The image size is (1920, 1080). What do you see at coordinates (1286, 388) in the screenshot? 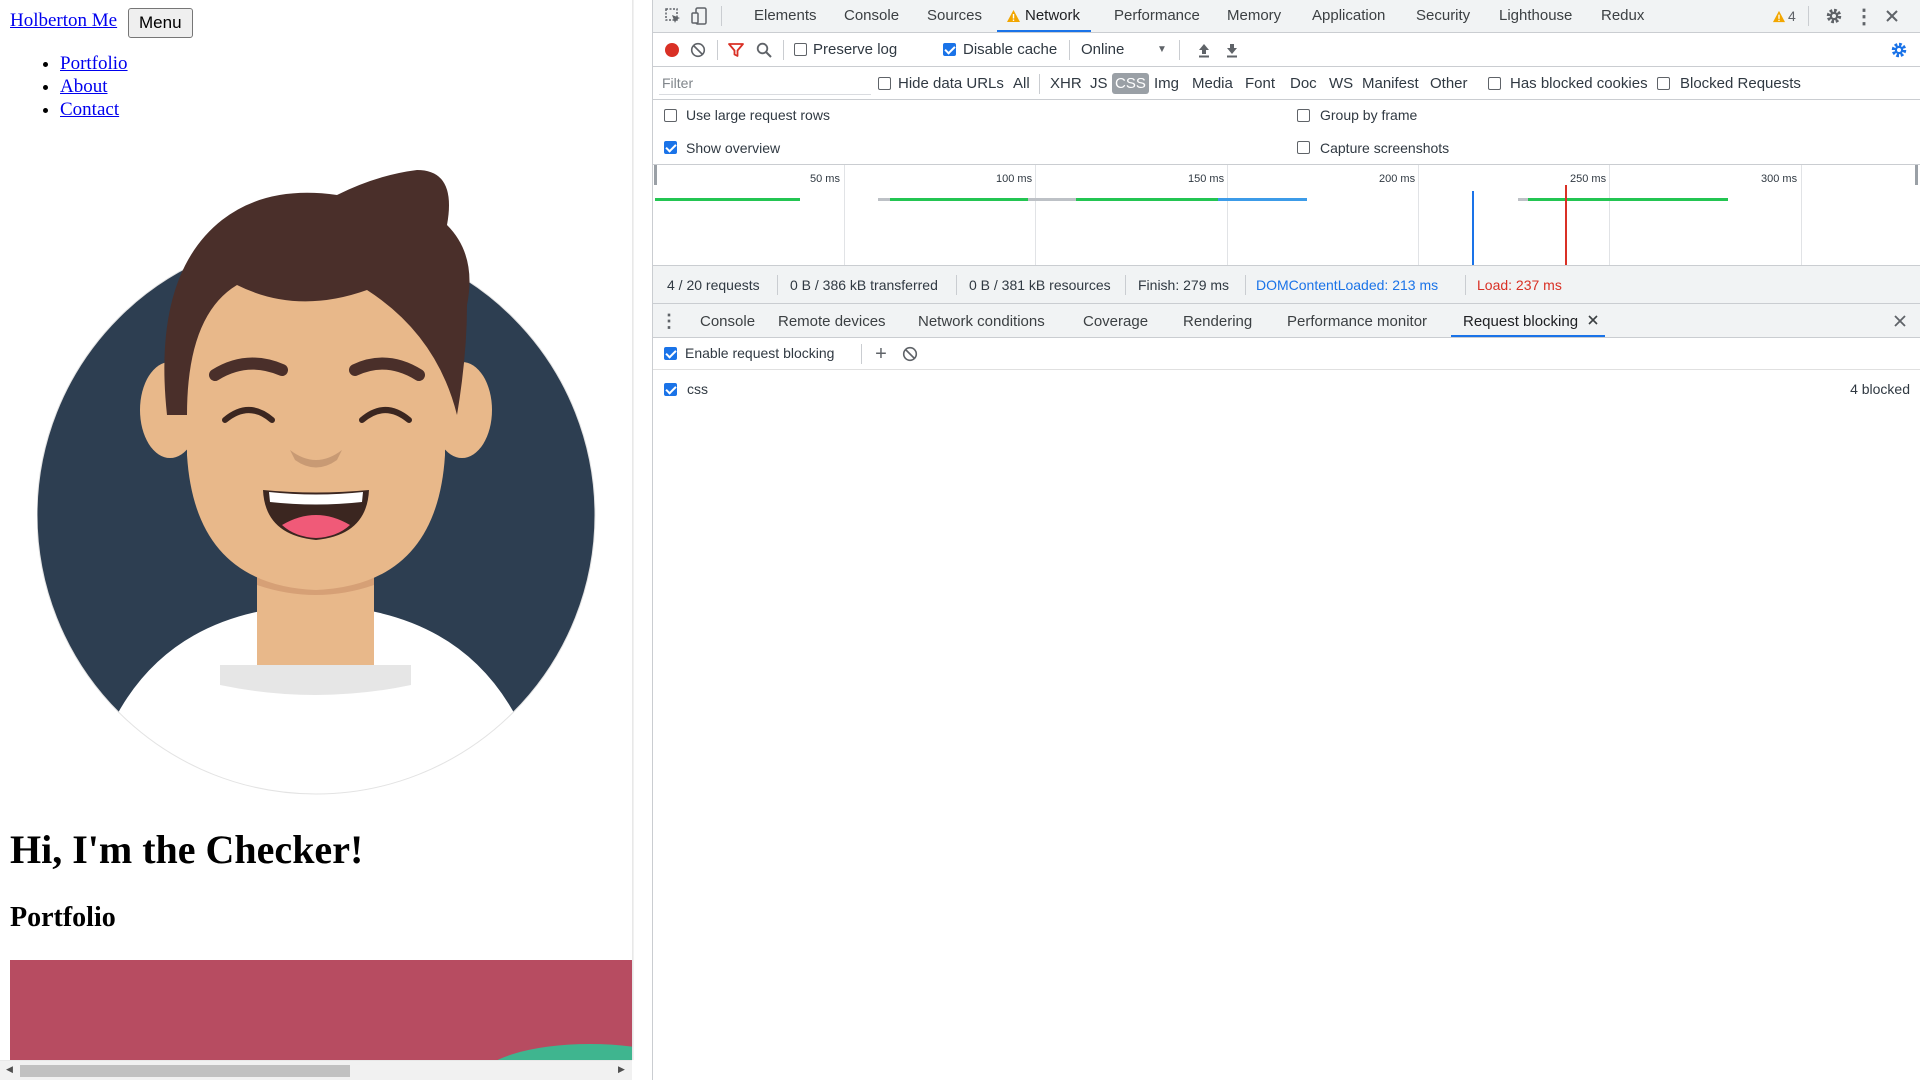
I see `blocked-pattern-row: css 4 blocked` at bounding box center [1286, 388].